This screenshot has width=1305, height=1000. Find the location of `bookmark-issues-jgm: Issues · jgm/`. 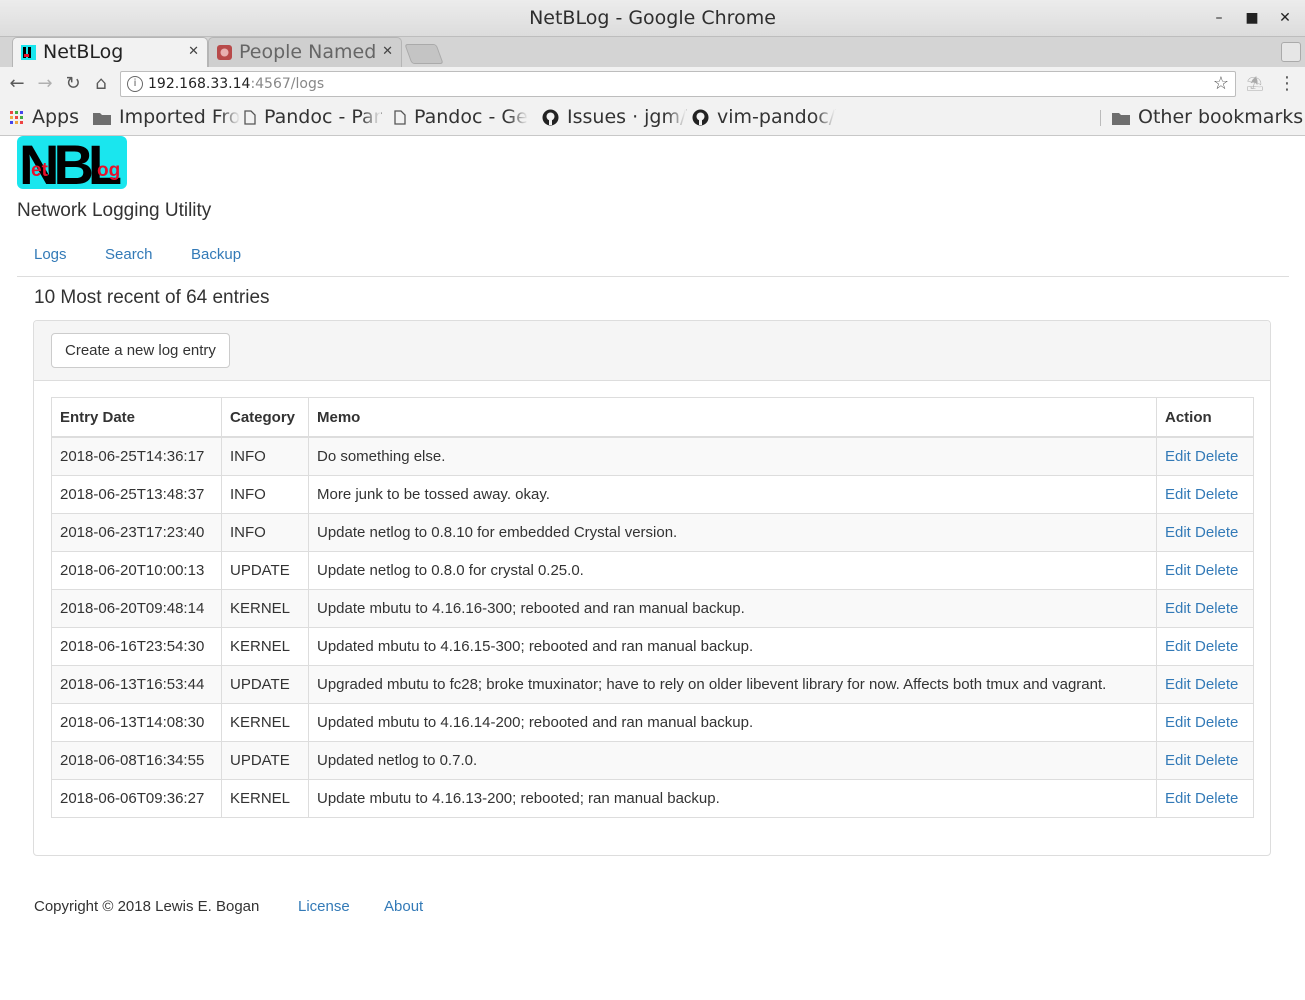

bookmark-issues-jgm: Issues · jgm/ is located at coordinates (614, 117).